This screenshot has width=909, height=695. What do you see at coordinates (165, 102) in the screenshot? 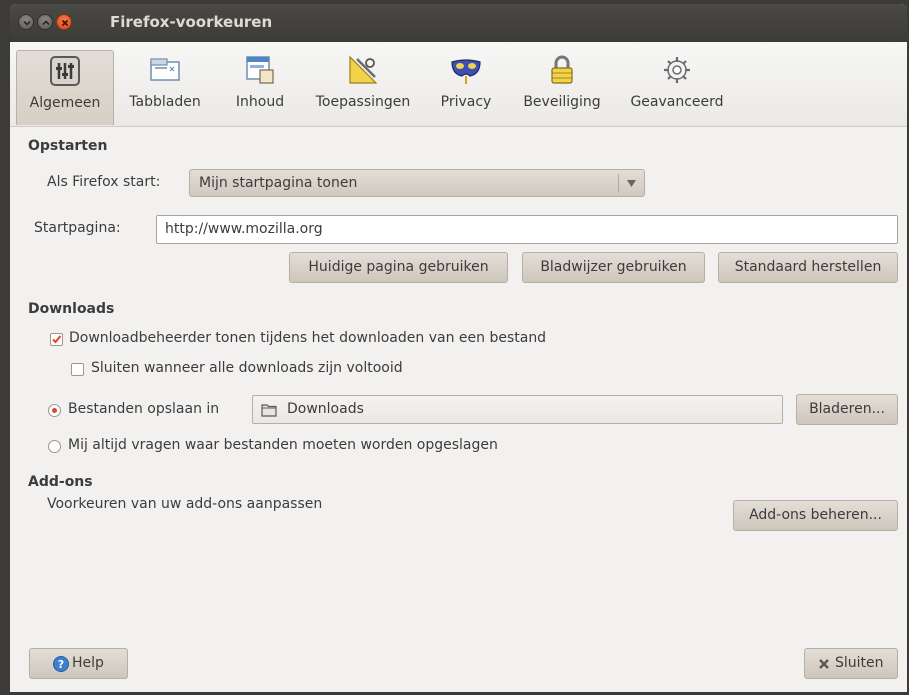
I see `tab-label: Tabbladen` at bounding box center [165, 102].